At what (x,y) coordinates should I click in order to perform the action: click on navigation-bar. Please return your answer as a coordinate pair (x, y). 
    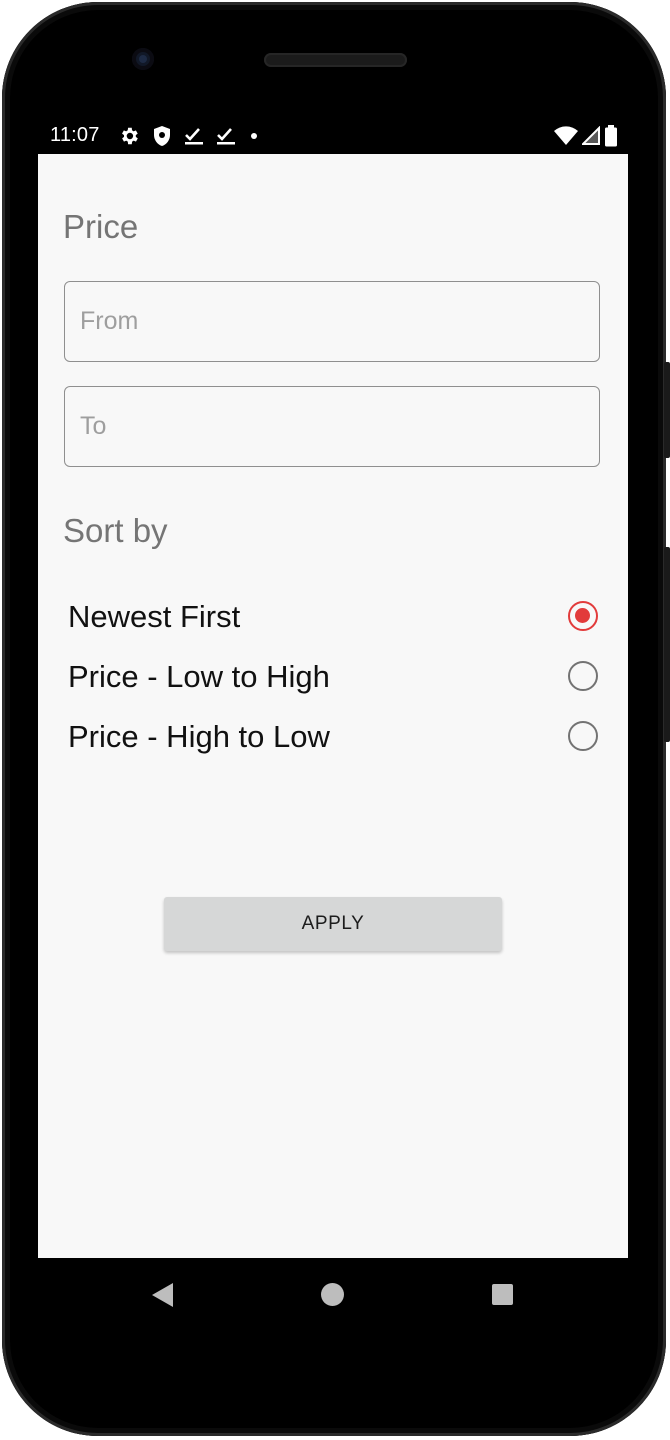
    Looking at the image, I should click on (333, 1294).